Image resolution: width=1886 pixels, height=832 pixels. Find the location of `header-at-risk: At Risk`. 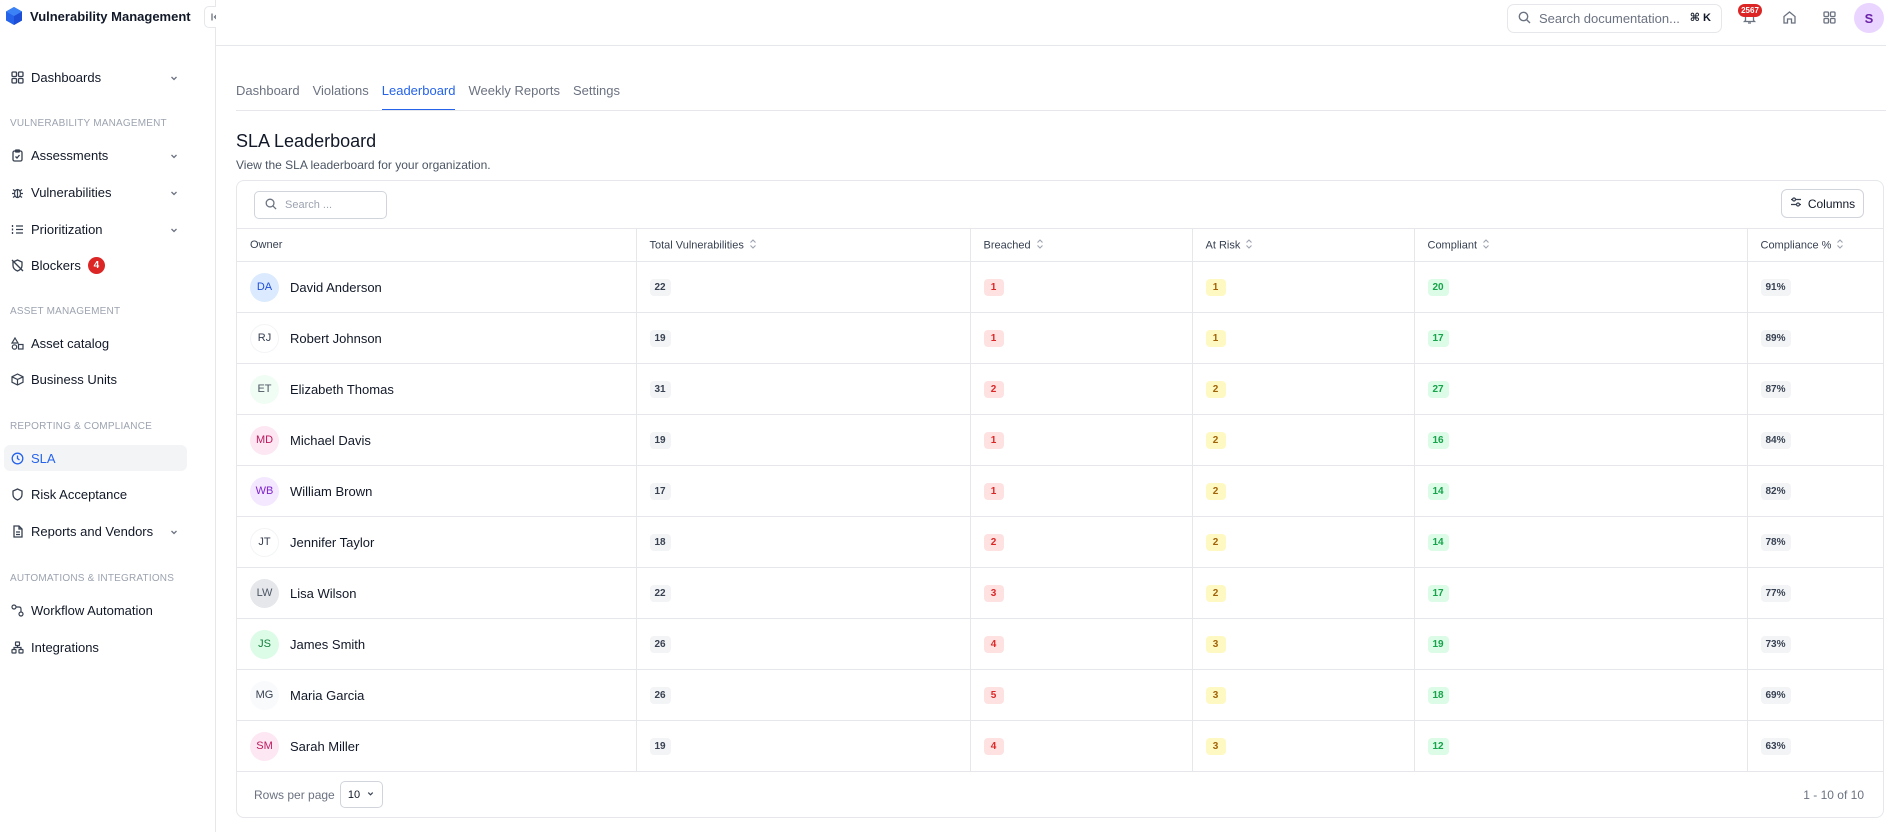

header-at-risk: At Risk is located at coordinates (1302, 245).